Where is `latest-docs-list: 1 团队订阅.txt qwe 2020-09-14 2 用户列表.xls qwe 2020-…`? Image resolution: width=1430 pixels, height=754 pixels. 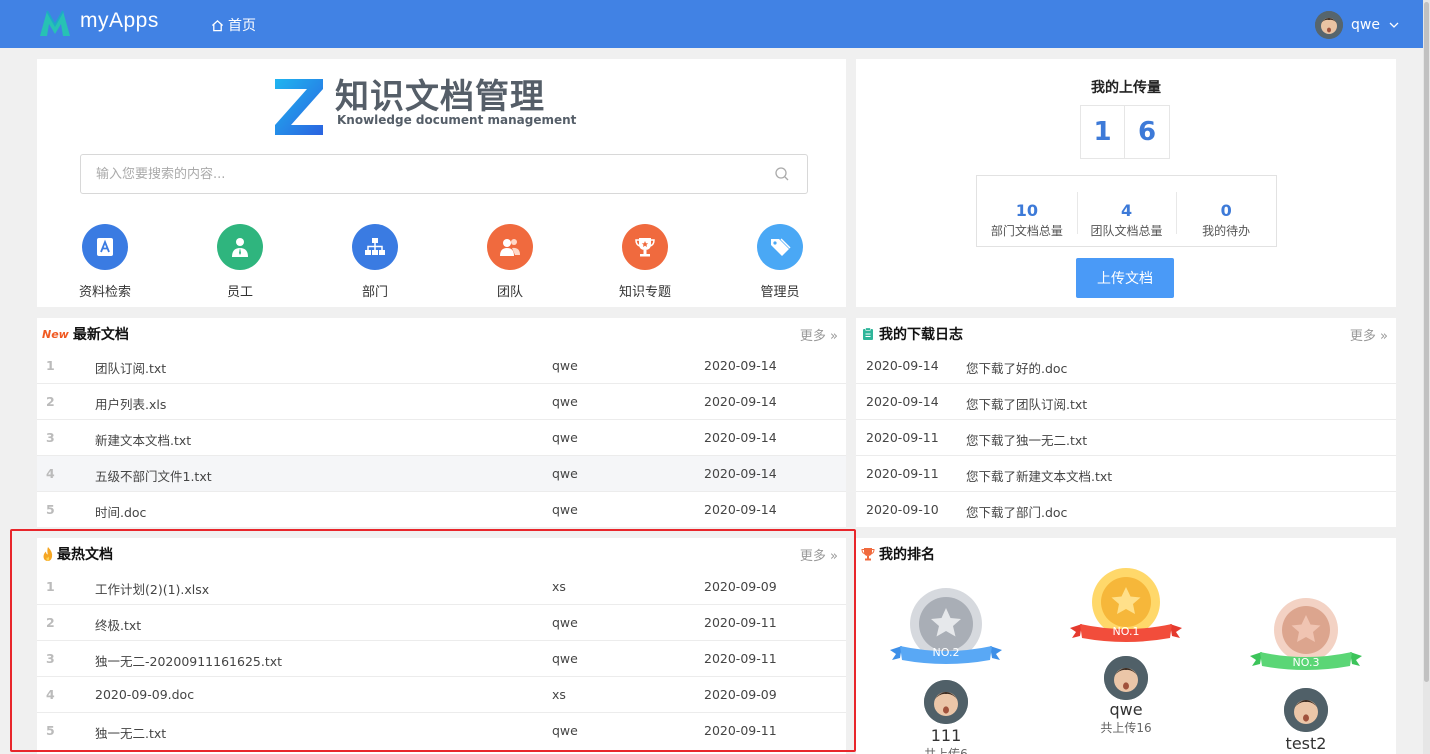 latest-docs-list: 1 团队订阅.txt qwe 2020-09-14 2 用户列表.xls qwe 2020-… is located at coordinates (441, 438).